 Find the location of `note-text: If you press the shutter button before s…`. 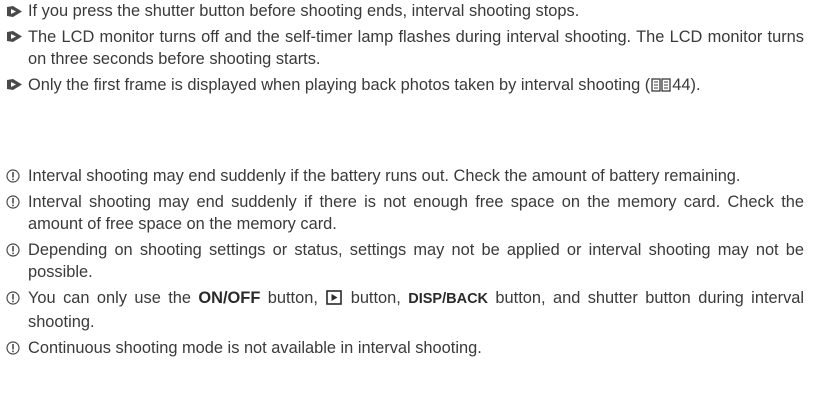

note-text: If you press the shutter button before s… is located at coordinates (304, 11).